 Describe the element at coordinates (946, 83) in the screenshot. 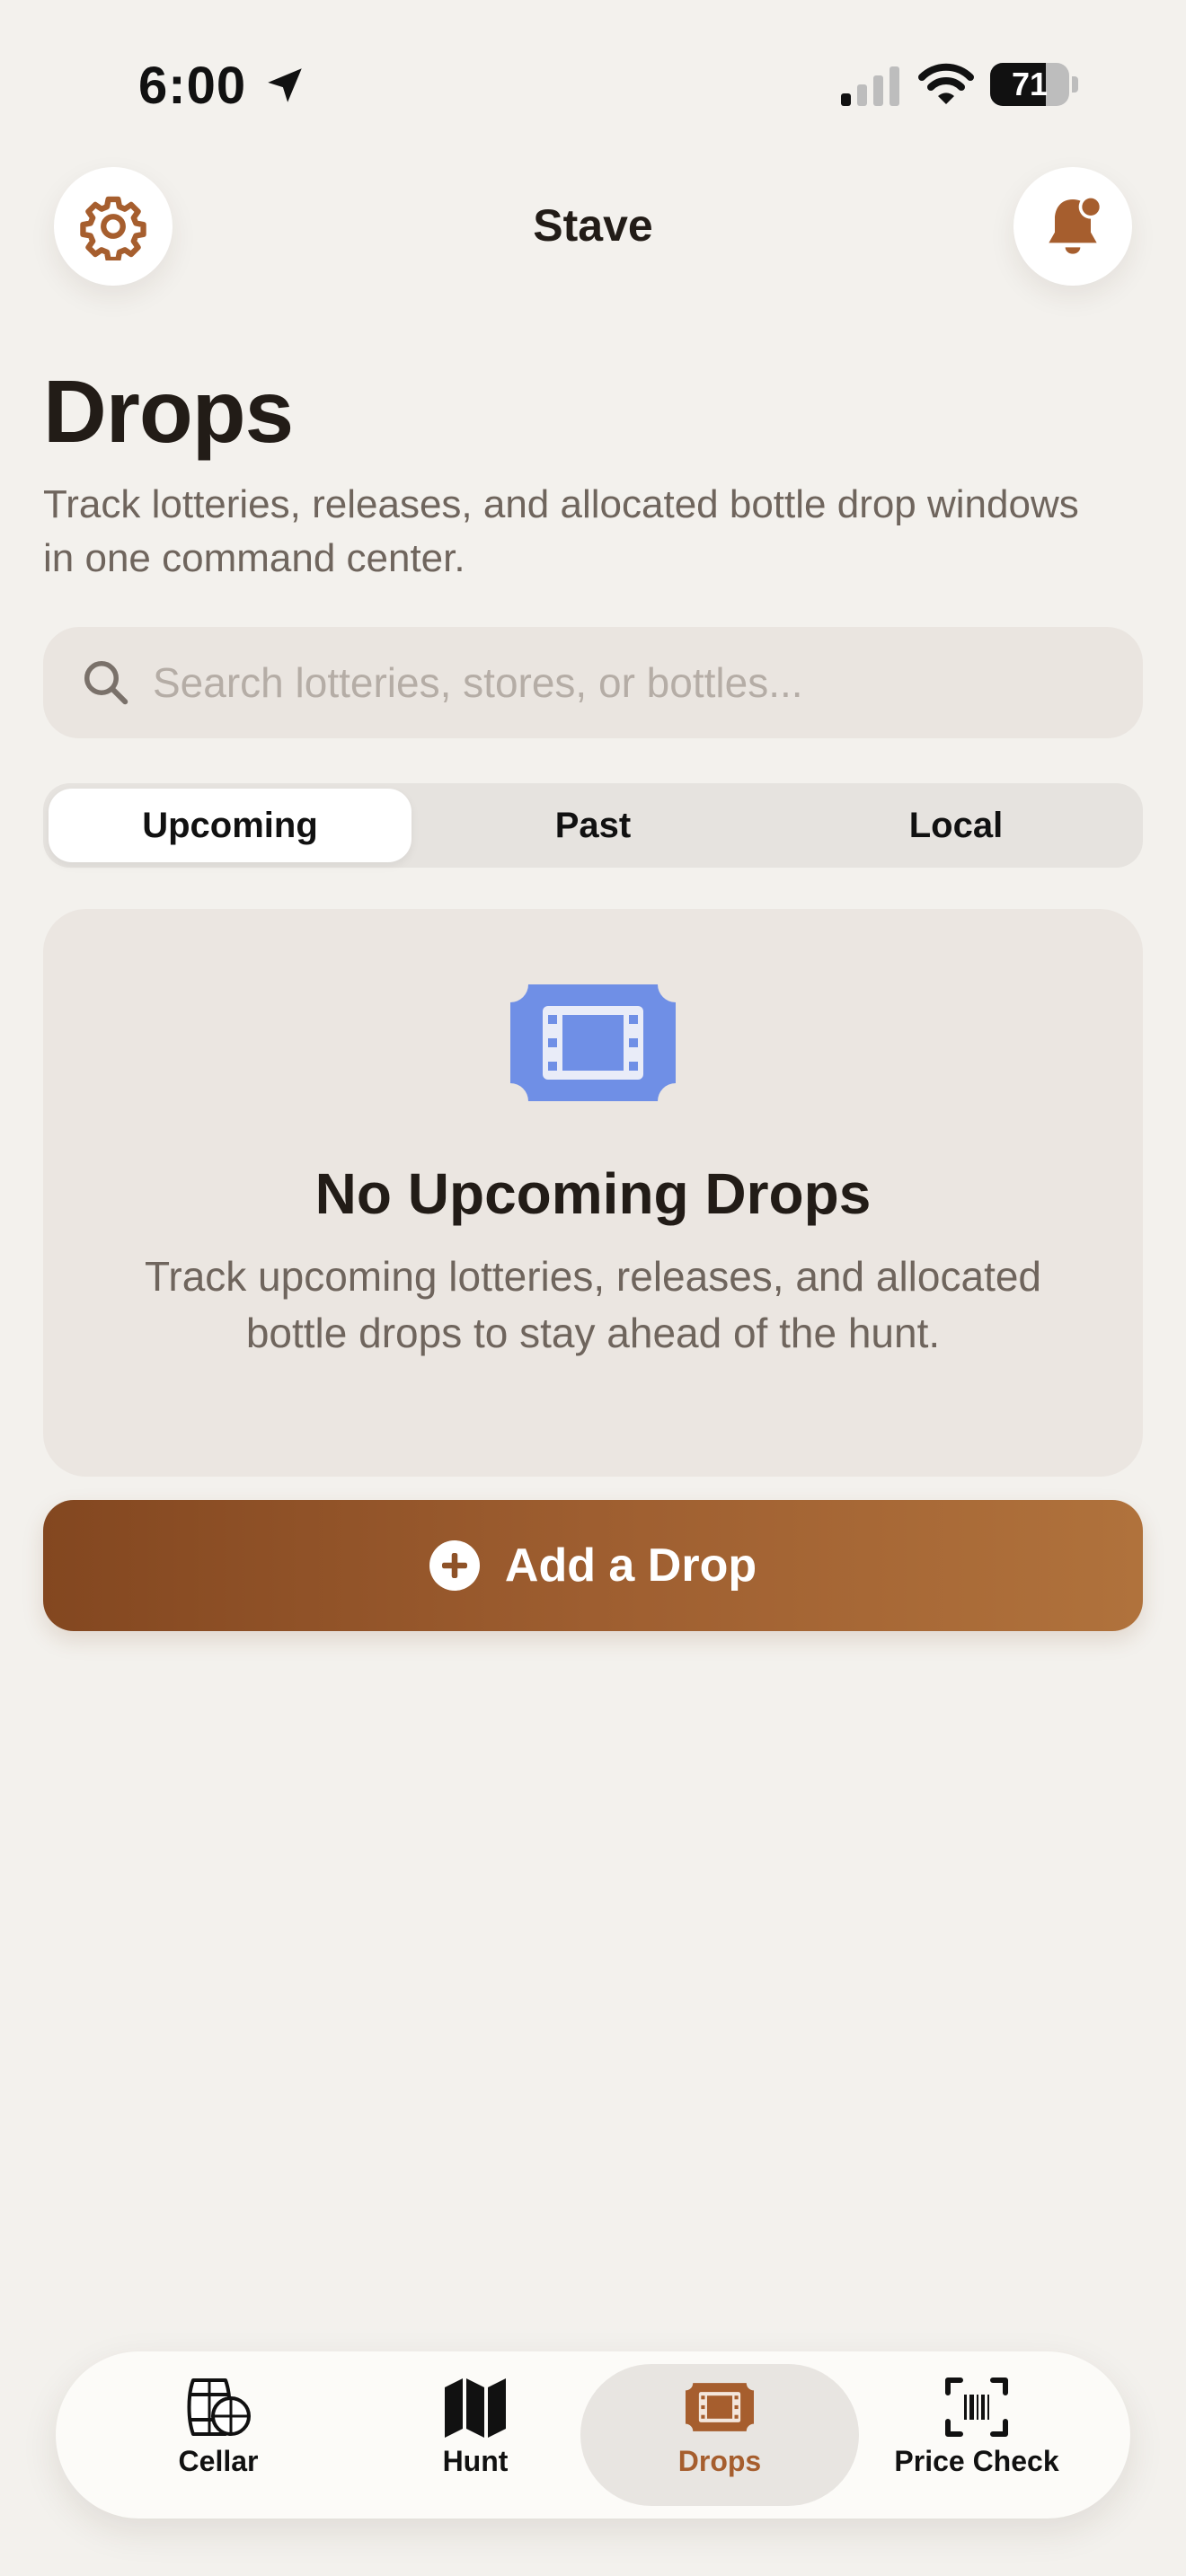

I see `wifi-icon` at that location.